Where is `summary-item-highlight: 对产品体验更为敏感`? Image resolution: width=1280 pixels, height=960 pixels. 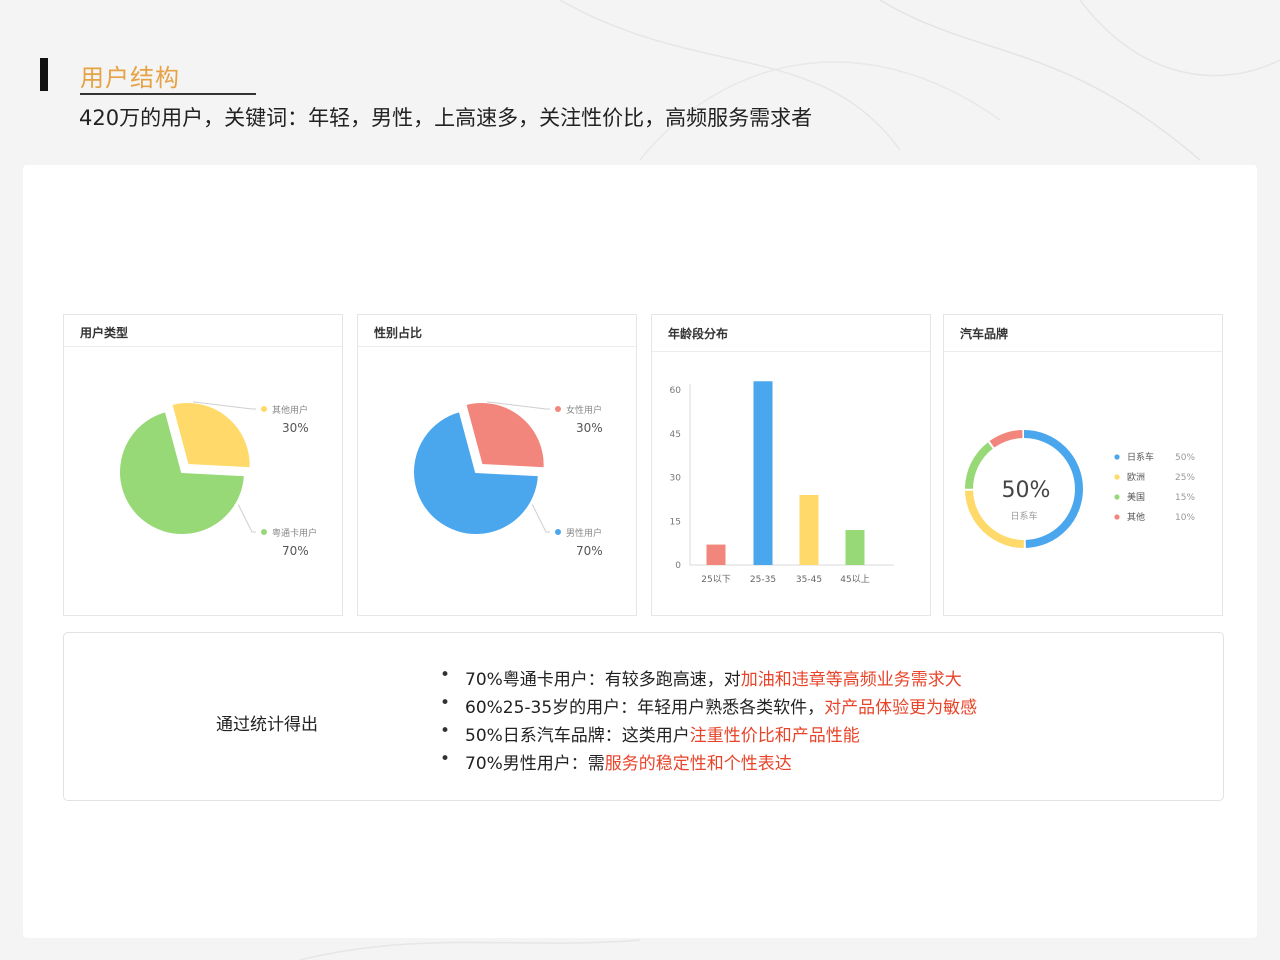
summary-item-highlight: 对产品体验更为敏感 is located at coordinates (901, 708).